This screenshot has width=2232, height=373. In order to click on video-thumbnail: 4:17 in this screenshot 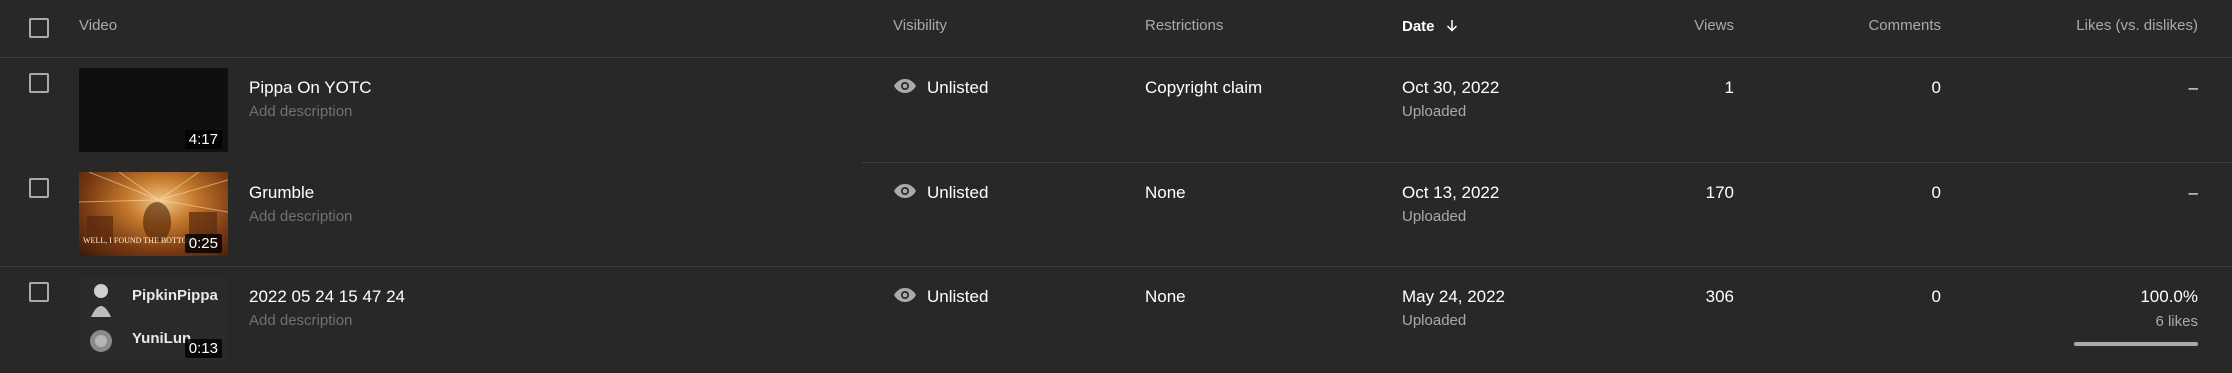, I will do `click(153, 110)`.